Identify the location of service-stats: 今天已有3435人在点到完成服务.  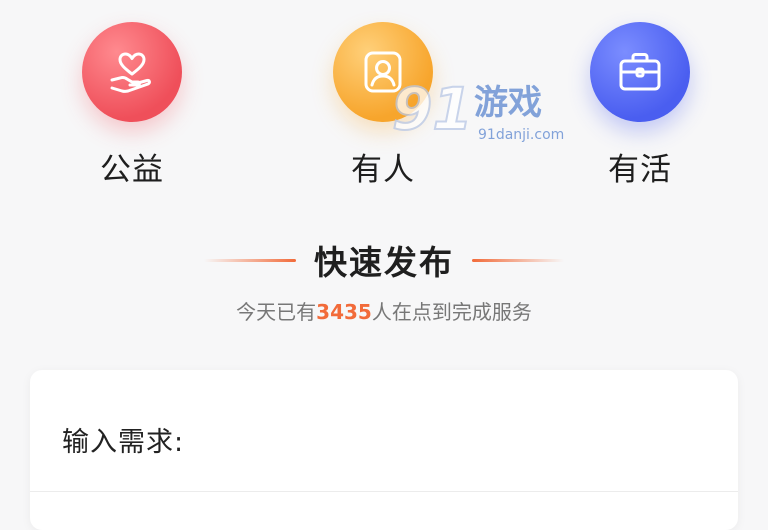
(384, 310).